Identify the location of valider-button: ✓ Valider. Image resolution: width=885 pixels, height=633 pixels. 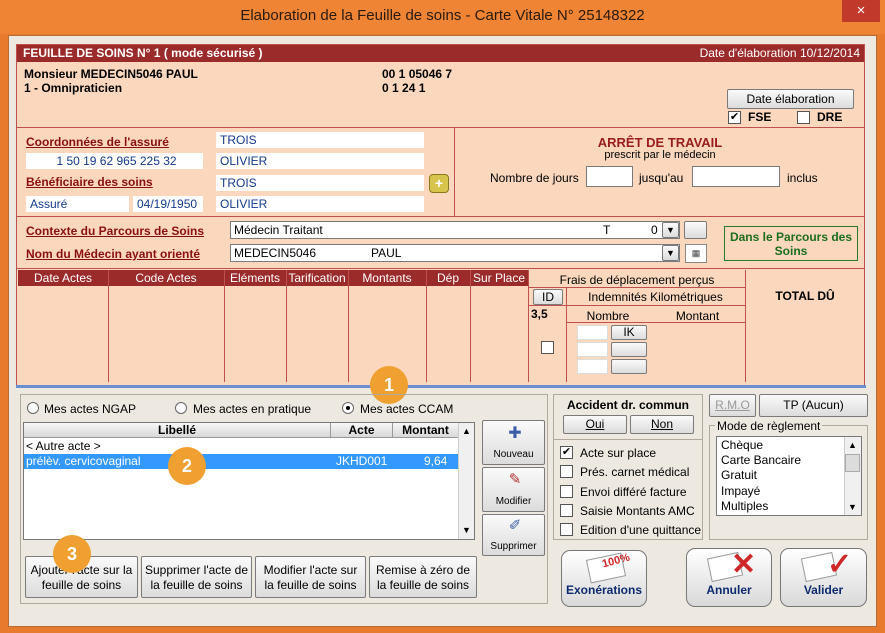
(823, 577).